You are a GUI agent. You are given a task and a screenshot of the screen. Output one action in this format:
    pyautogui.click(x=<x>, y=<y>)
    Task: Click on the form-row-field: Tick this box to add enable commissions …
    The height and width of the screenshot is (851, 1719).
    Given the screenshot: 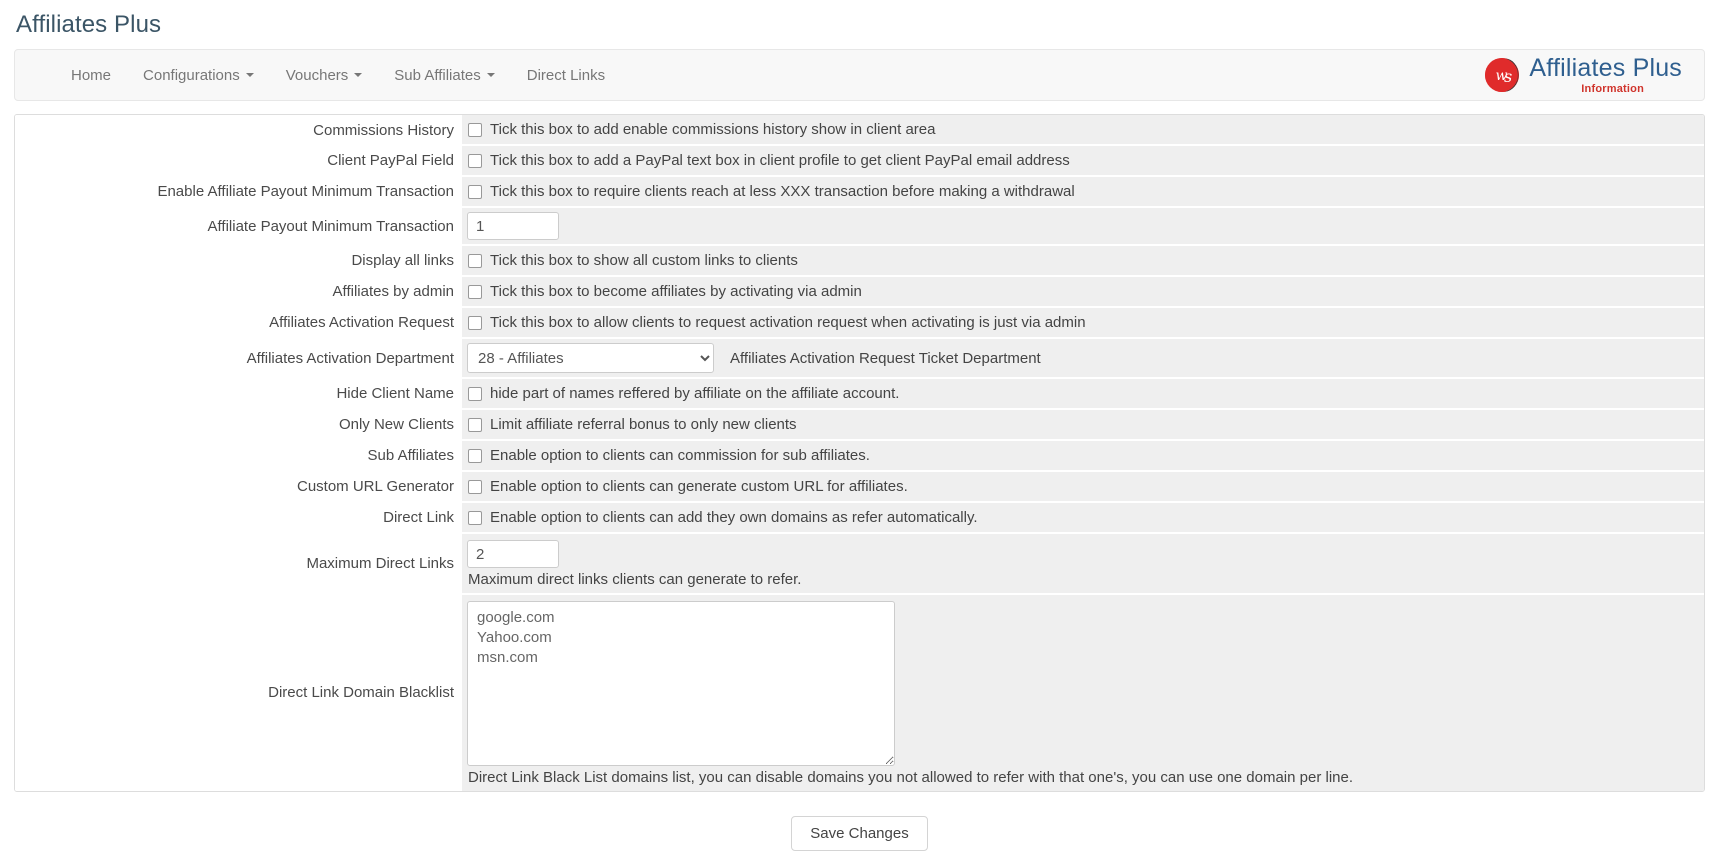 What is the action you would take?
    pyautogui.click(x=1083, y=131)
    